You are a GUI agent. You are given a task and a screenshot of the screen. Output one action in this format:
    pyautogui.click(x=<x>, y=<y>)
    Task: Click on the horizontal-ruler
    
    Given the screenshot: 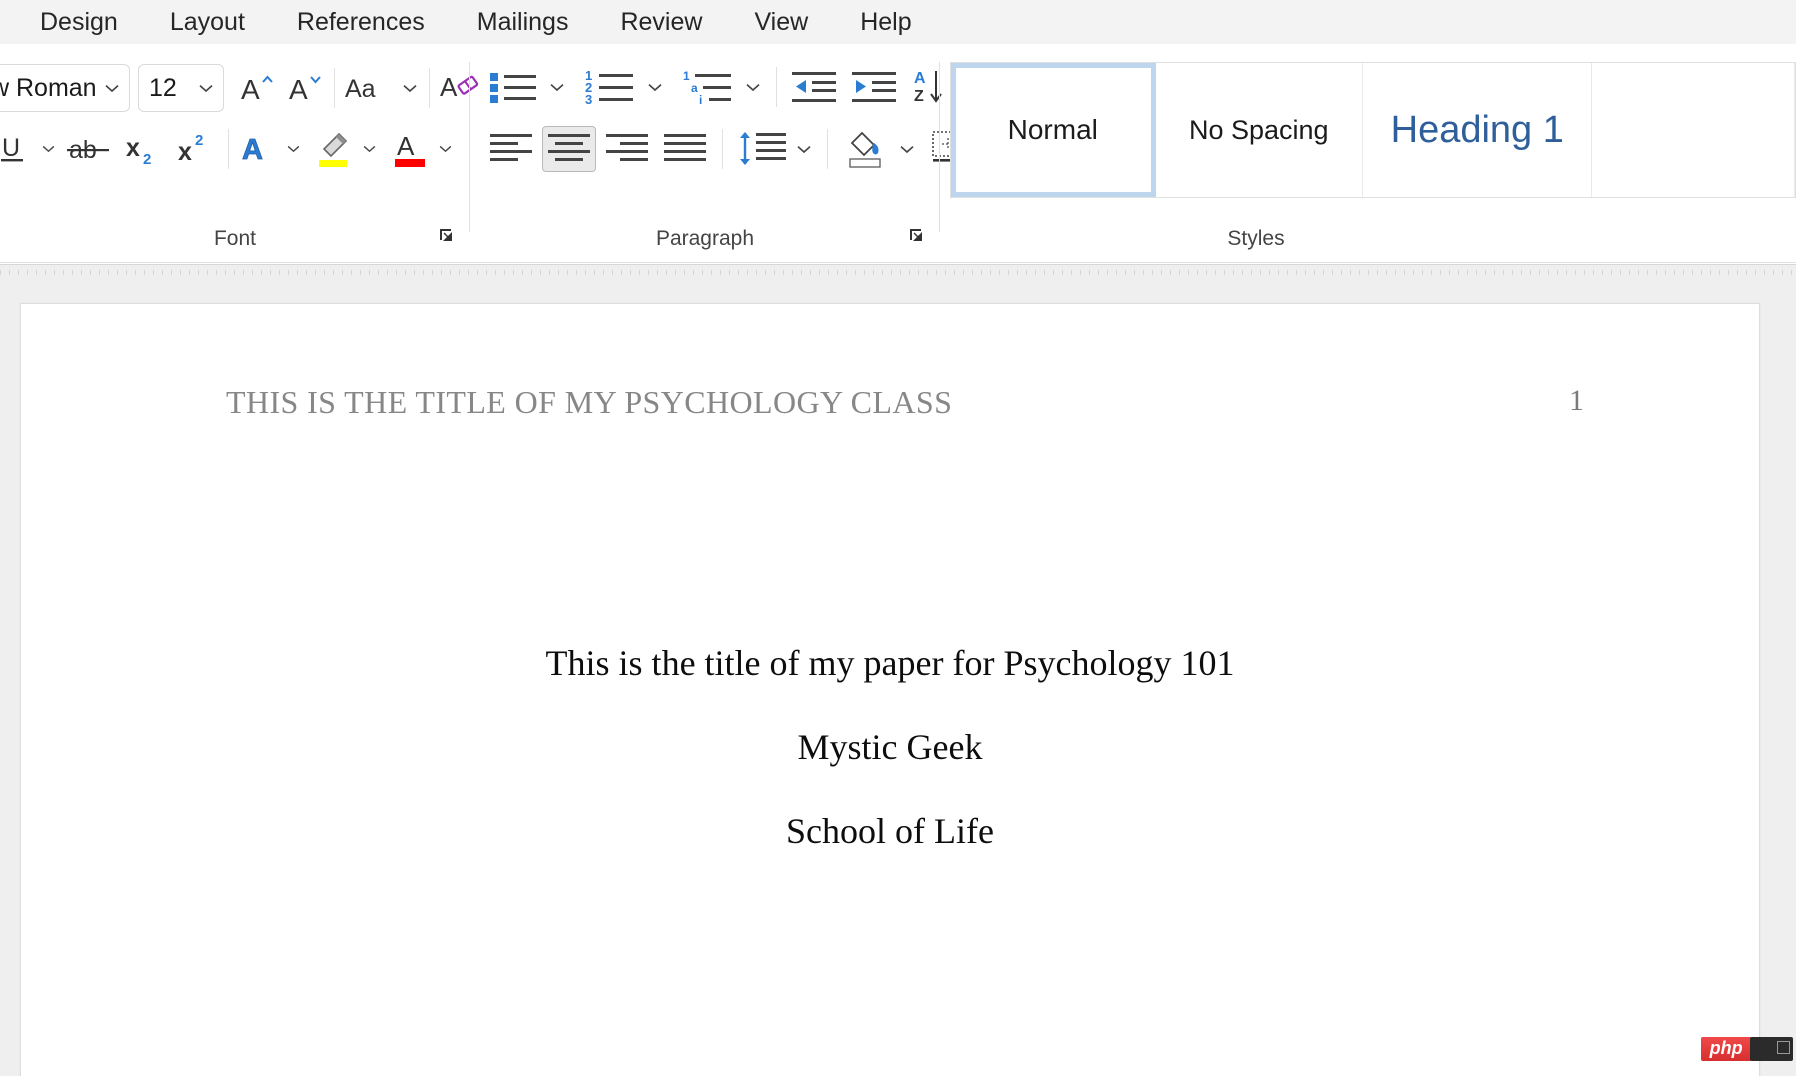 What is the action you would take?
    pyautogui.click(x=898, y=271)
    